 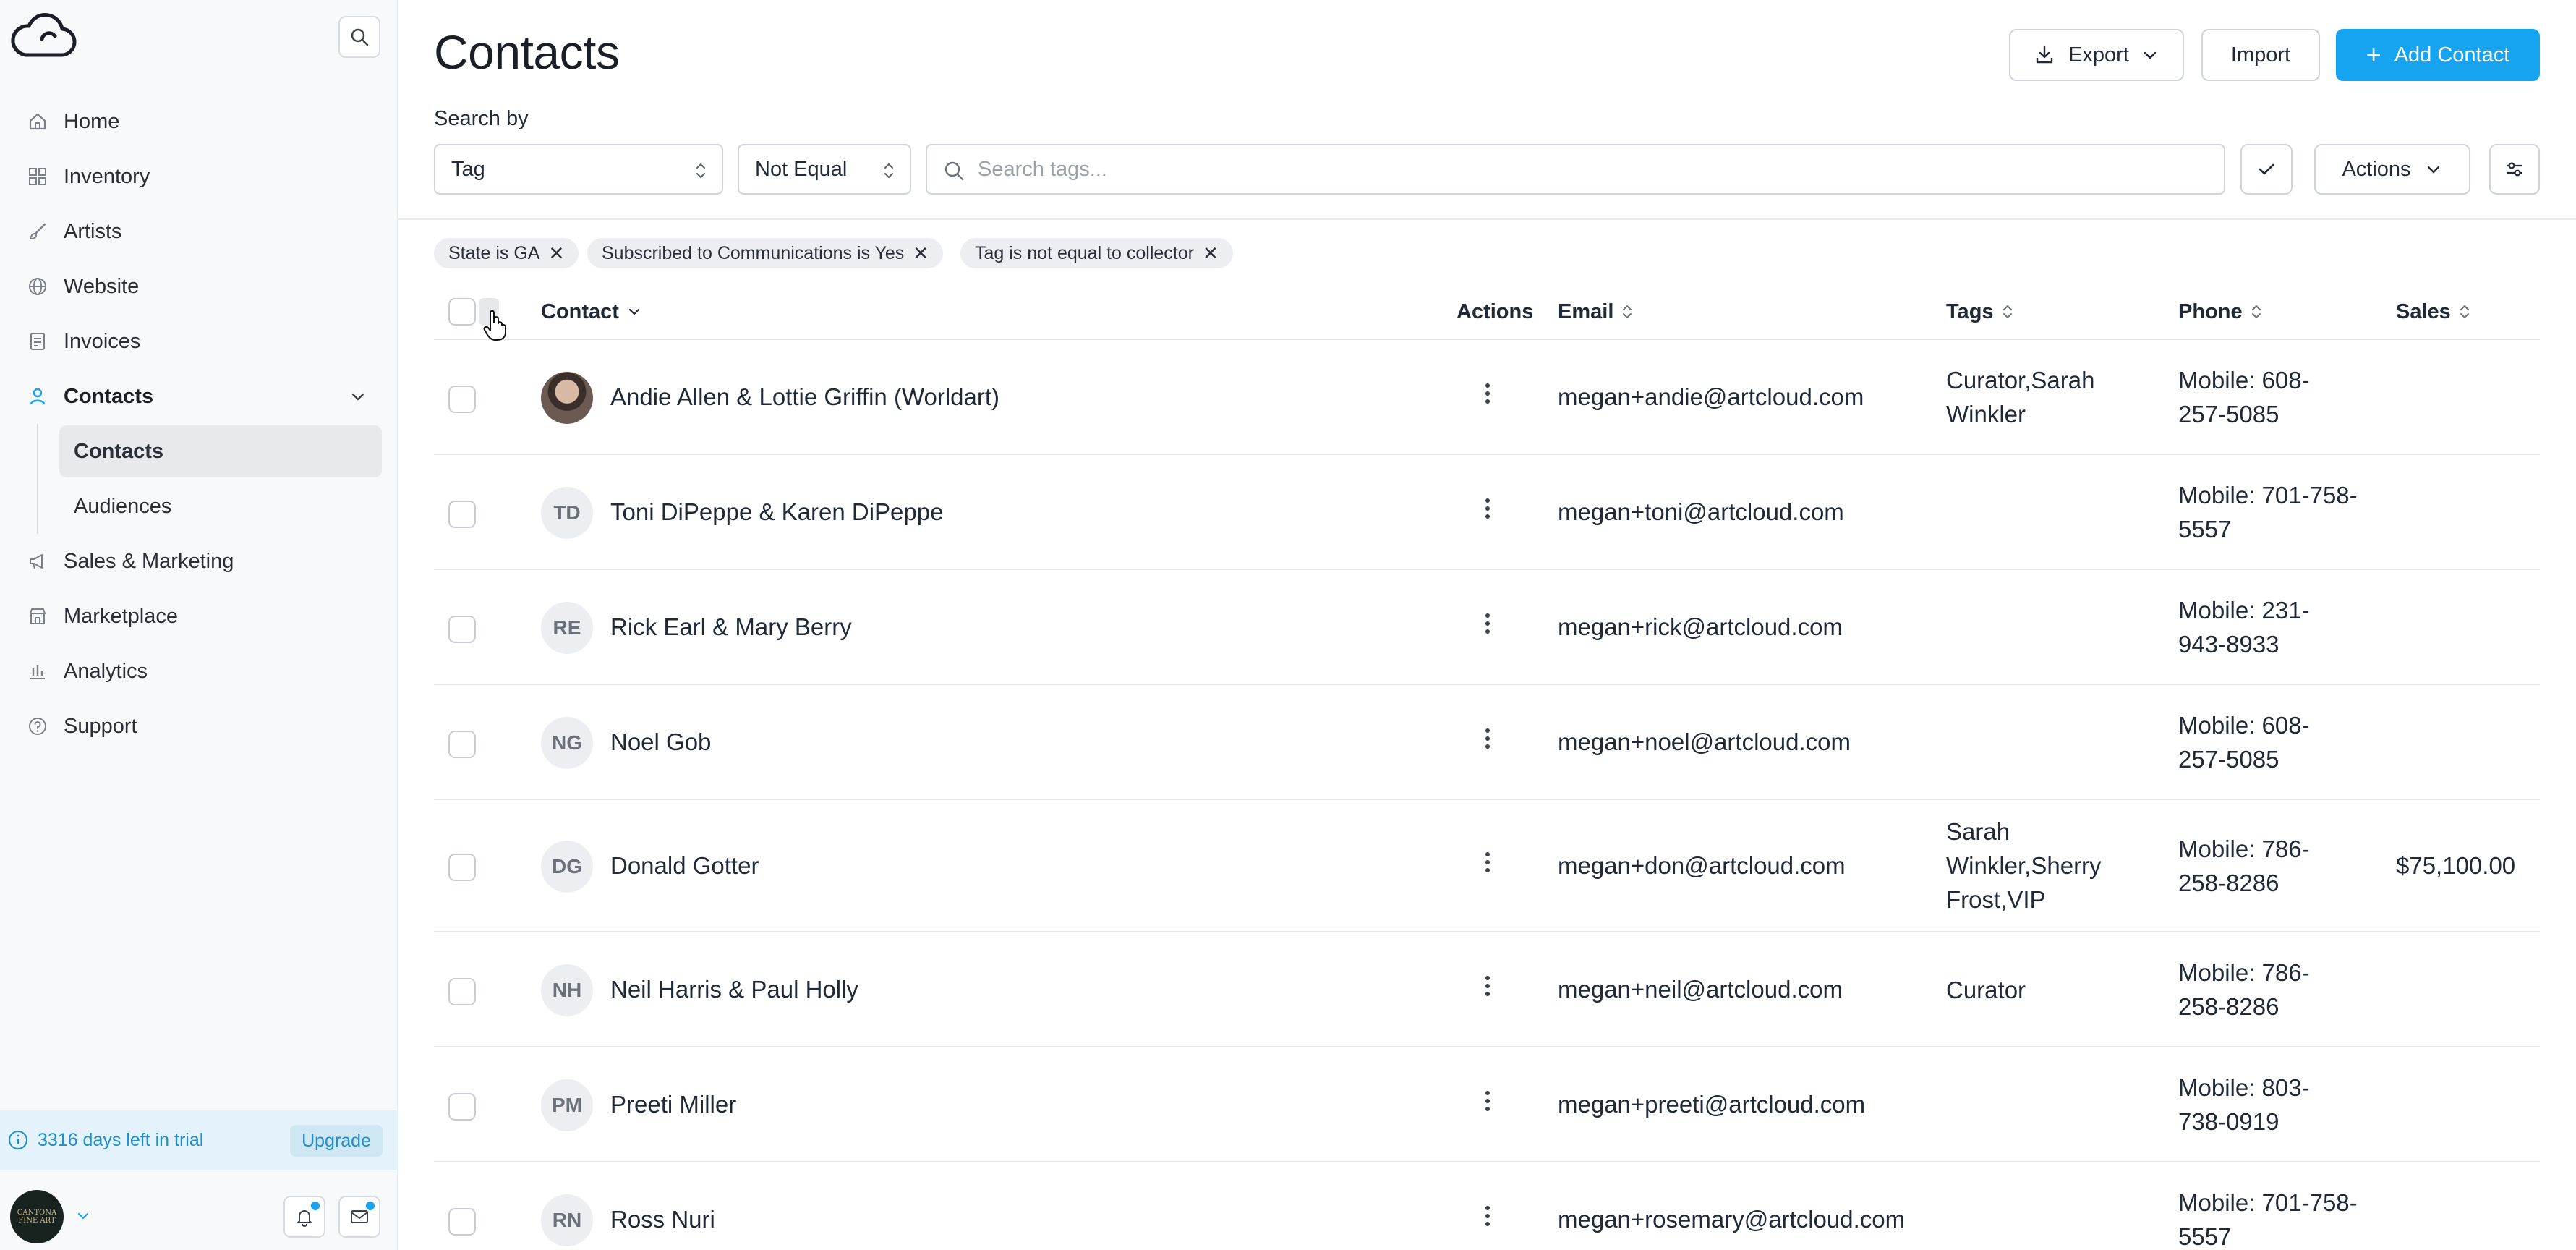 What do you see at coordinates (2220, 312) in the screenshot?
I see `column-header-phone: Phone` at bounding box center [2220, 312].